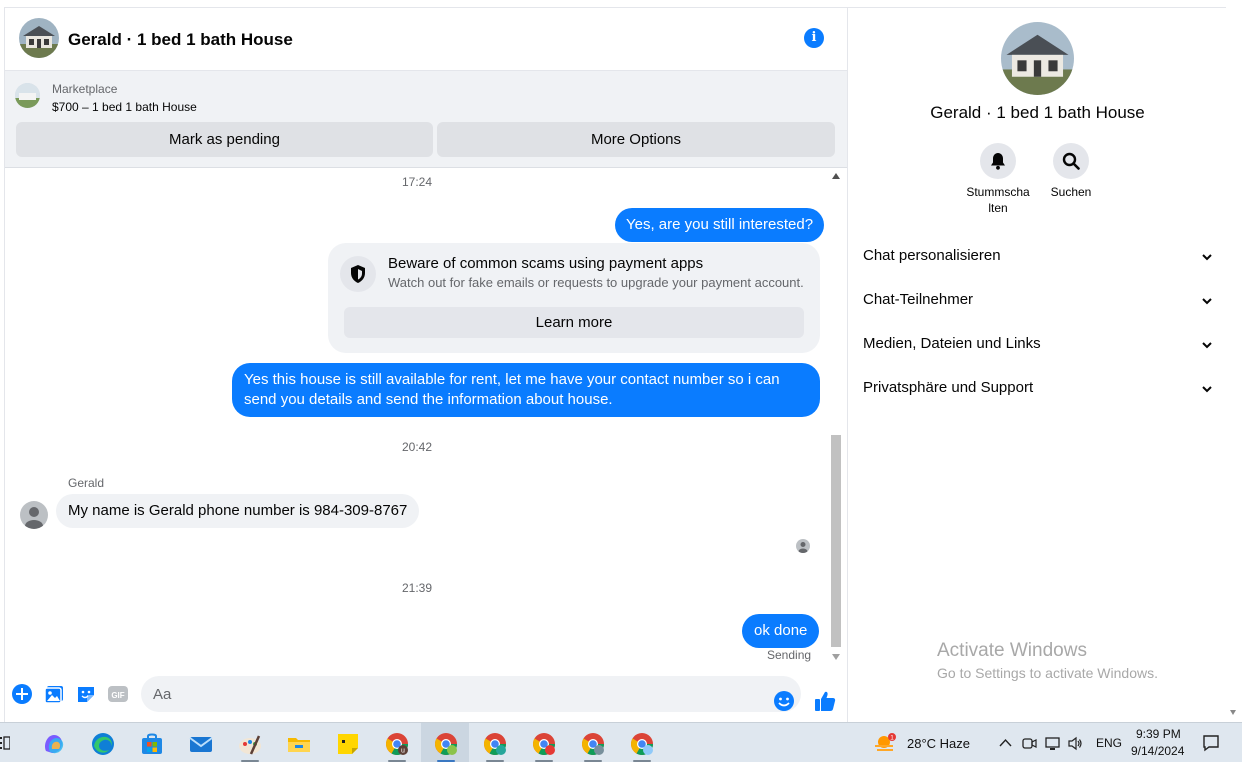 The height and width of the screenshot is (762, 1242). Describe the element at coordinates (1075, 743) in the screenshot. I see `volume-icon` at that location.